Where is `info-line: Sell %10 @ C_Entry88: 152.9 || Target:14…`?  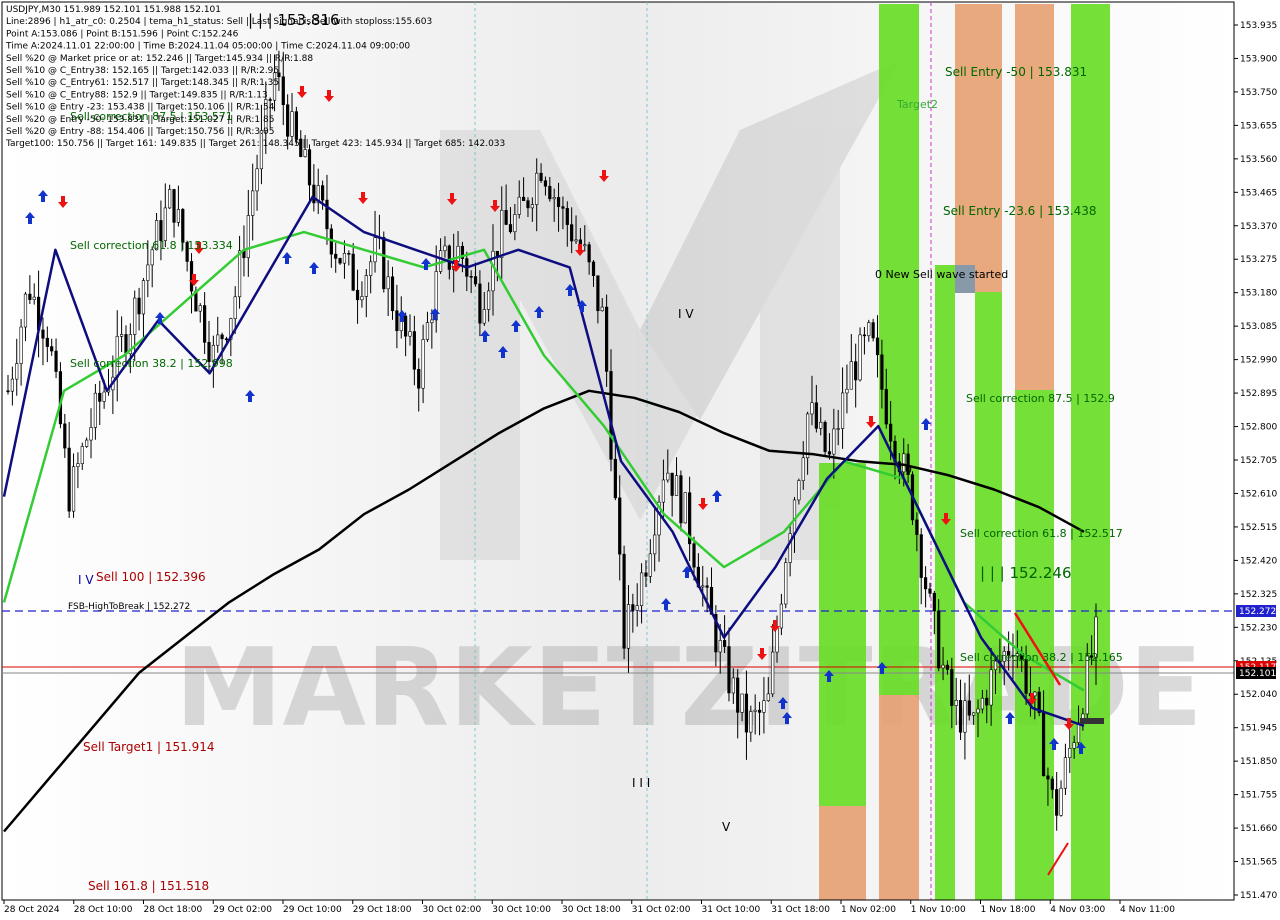 info-line: Sell %10 @ C_Entry88: 152.9 || Target:14… is located at coordinates (137, 95).